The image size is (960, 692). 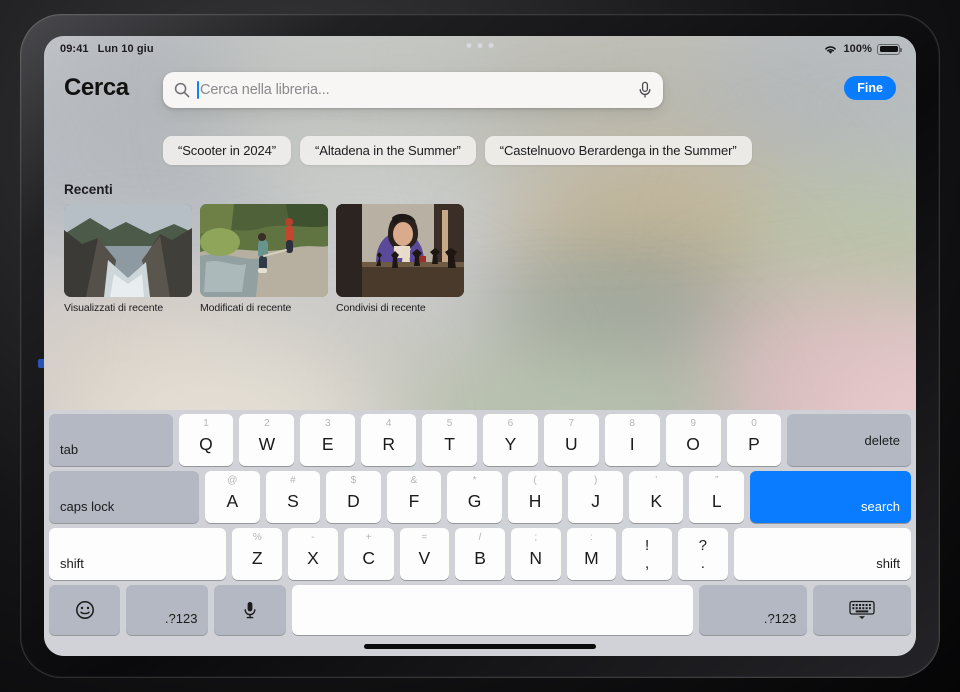 I want to click on key-u: 7U, so click(x=571, y=440).